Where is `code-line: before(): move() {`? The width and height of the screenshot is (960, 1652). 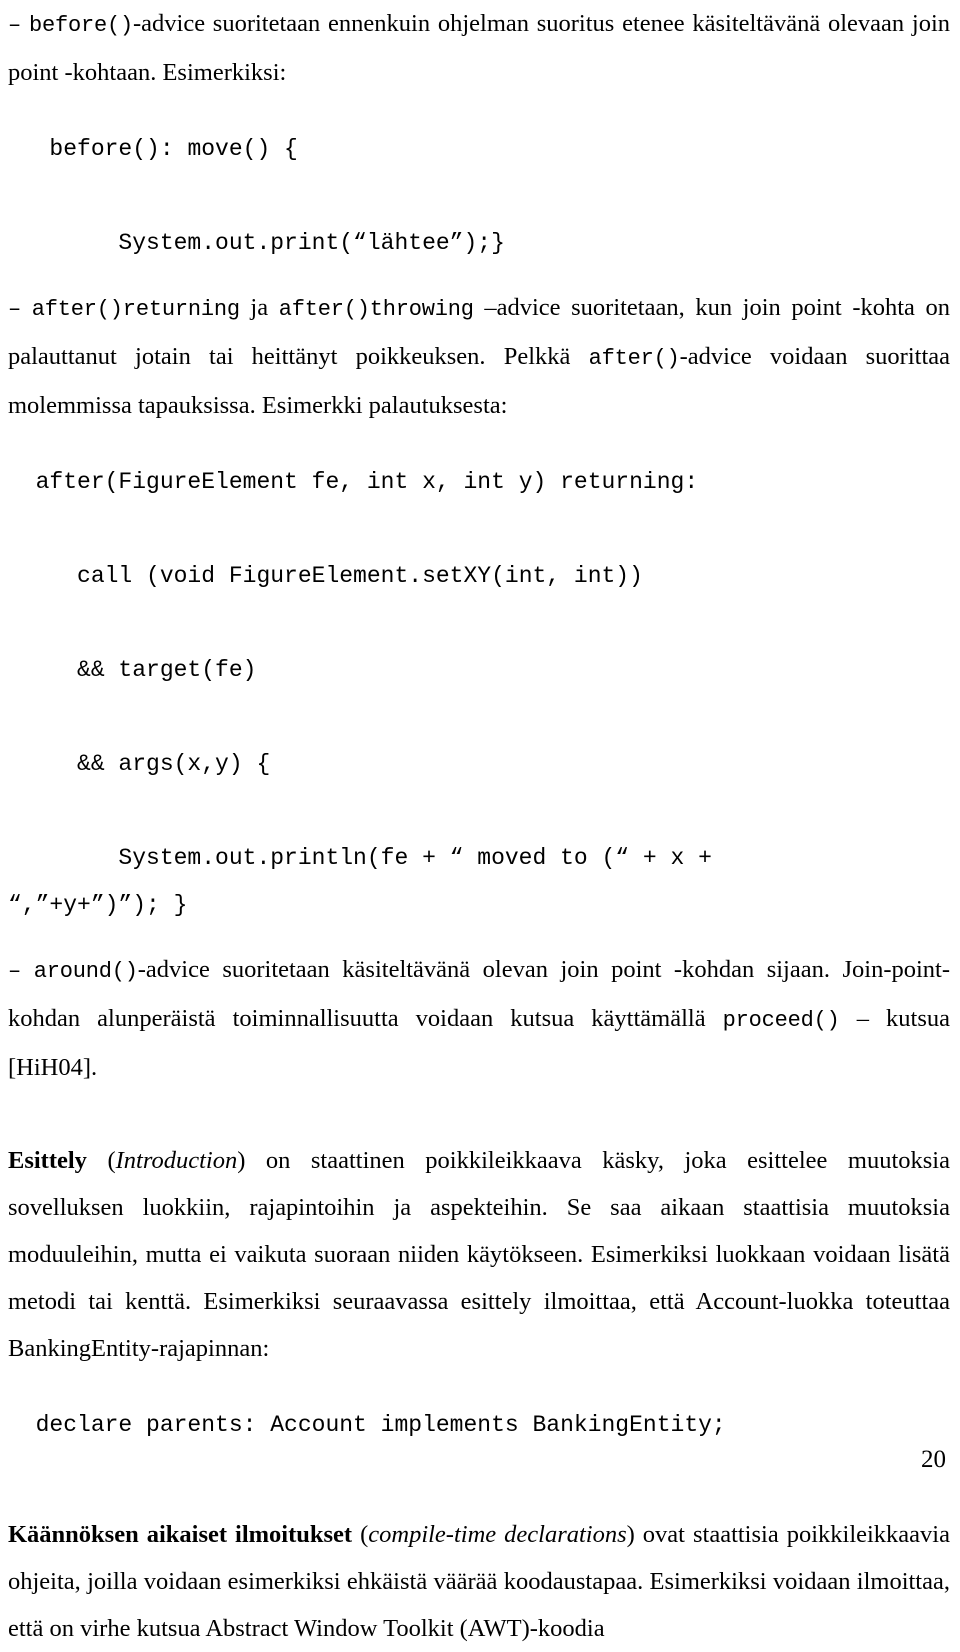 code-line: before(): move() { is located at coordinates (153, 149).